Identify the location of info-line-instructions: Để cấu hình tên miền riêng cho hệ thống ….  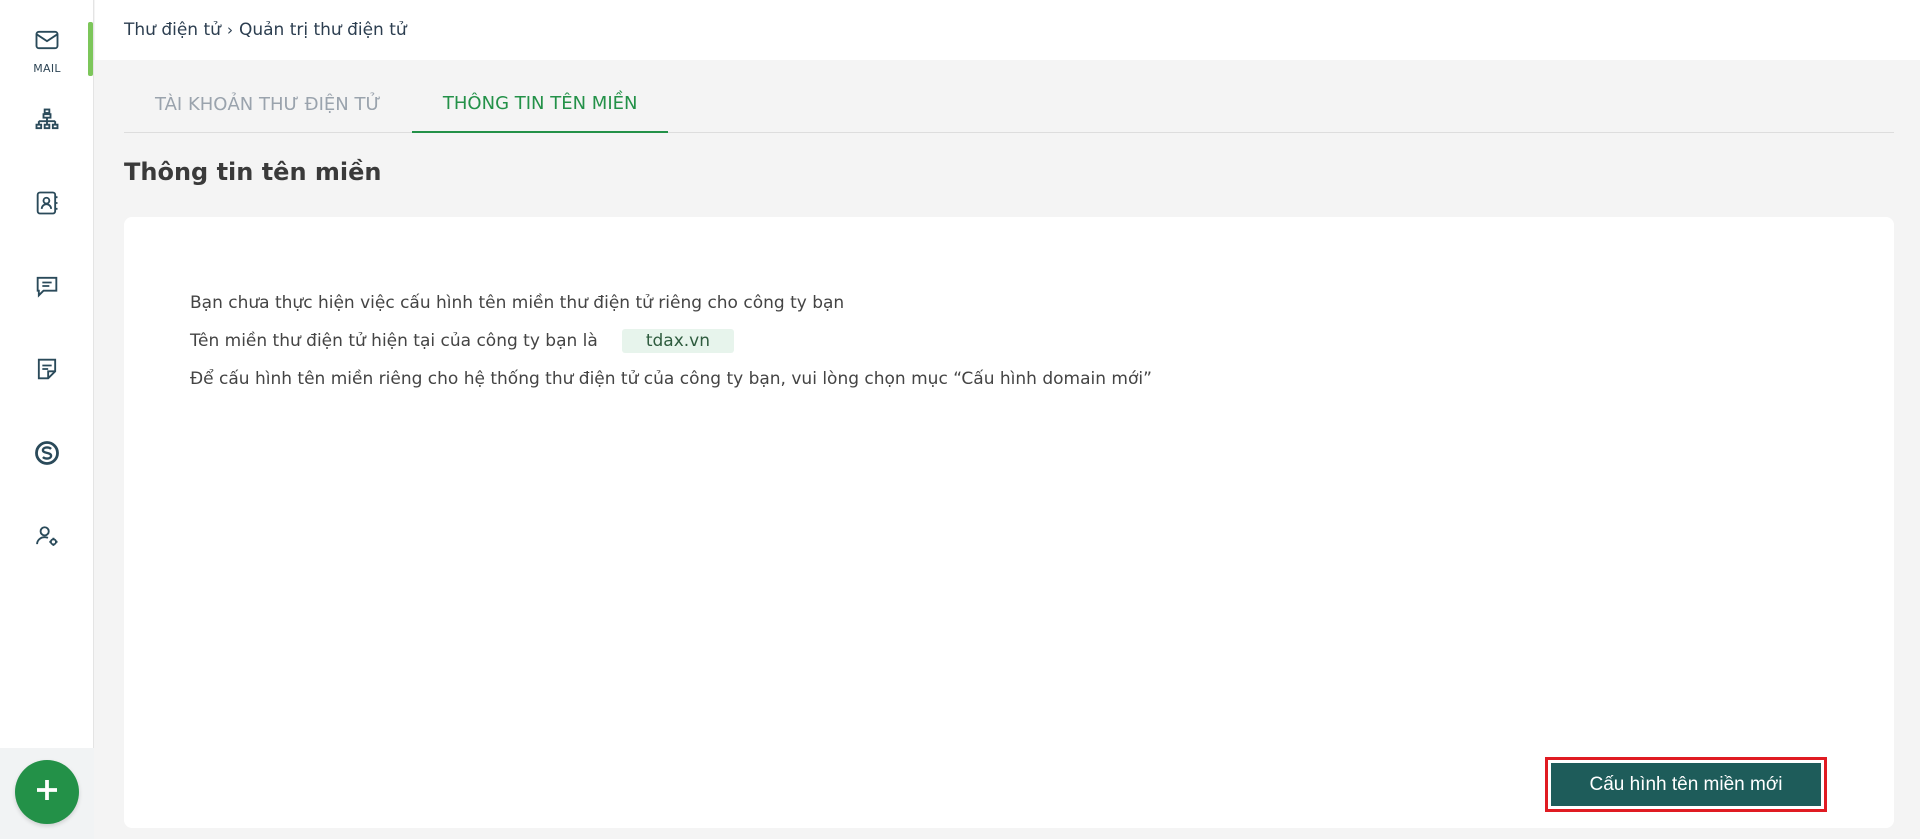
(671, 379).